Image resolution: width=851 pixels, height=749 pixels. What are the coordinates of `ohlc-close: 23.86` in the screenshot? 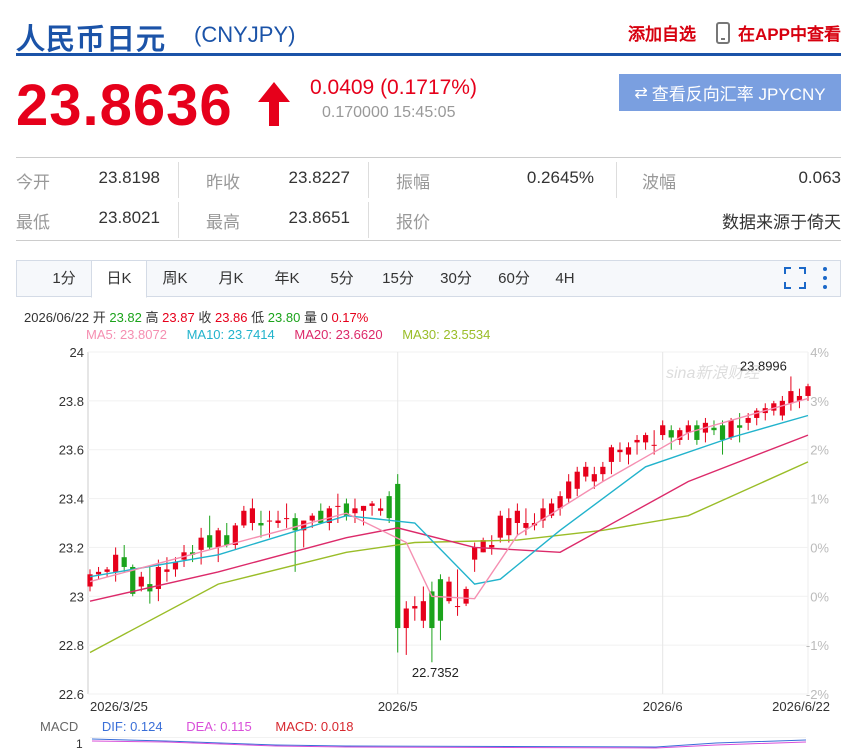 It's located at (231, 317).